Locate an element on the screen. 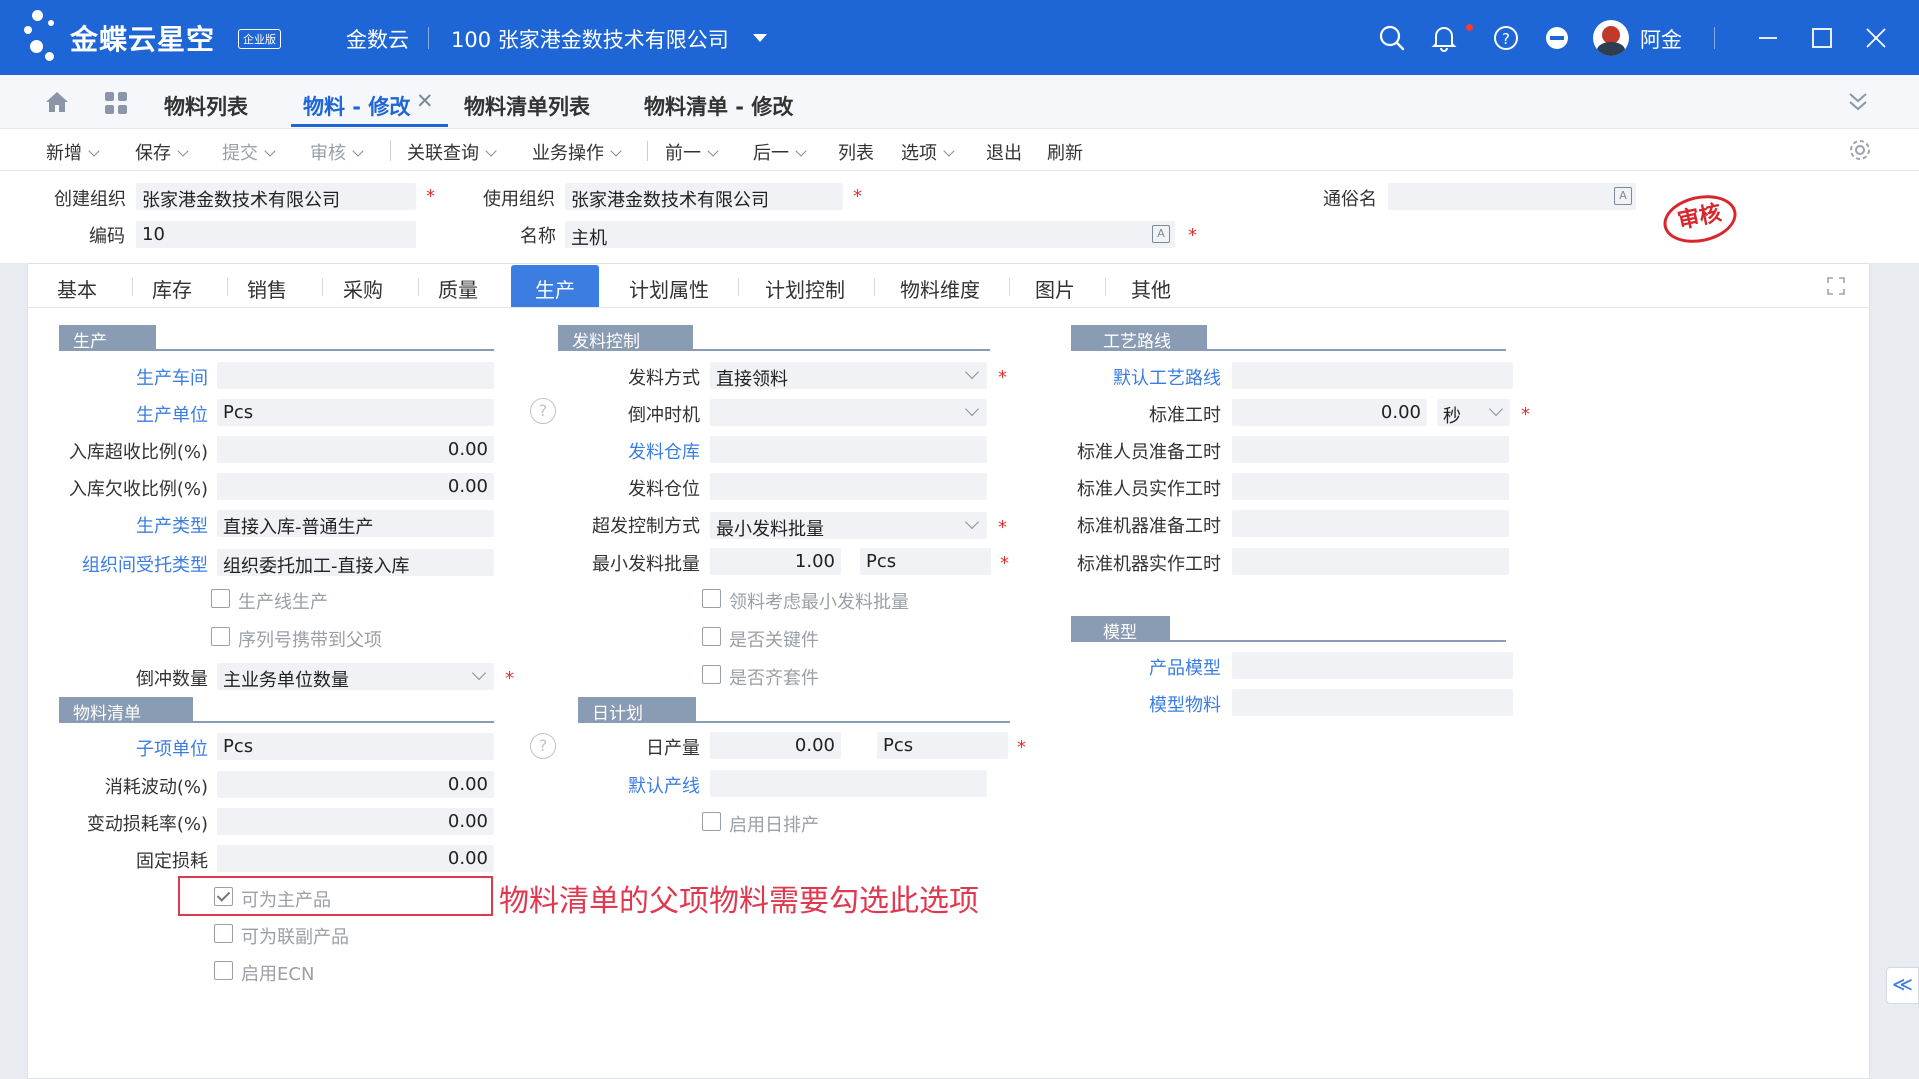  tab-close-icon: ✕ is located at coordinates (425, 101).